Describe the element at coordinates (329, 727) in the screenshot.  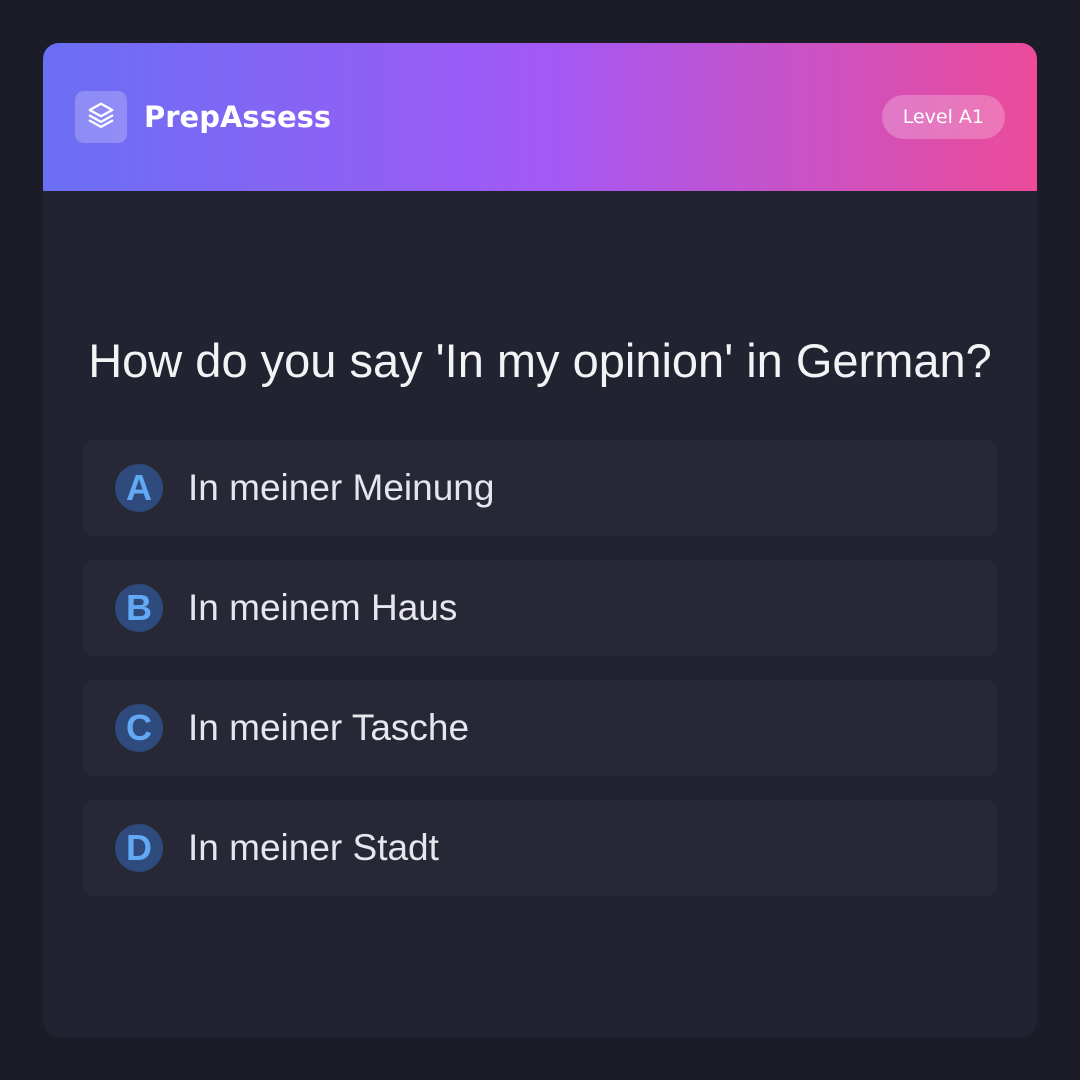
I see `option-label: In meiner Tasche` at that location.